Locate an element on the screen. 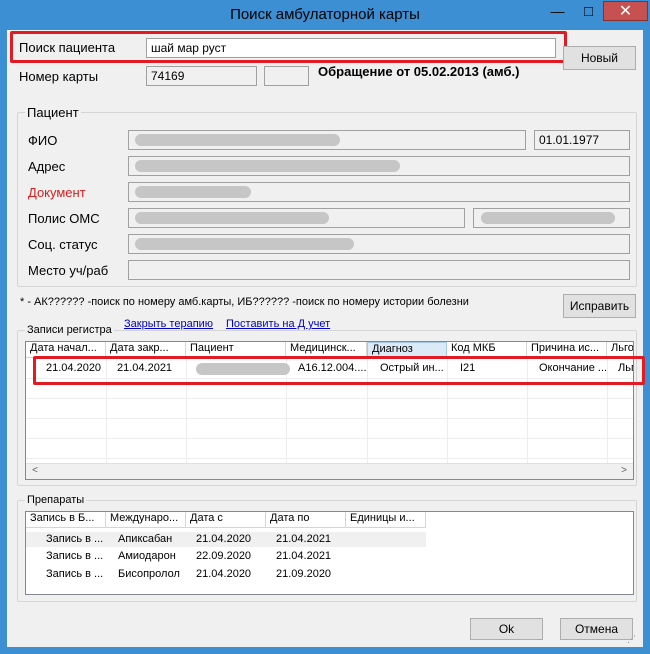  address-label: Адрес is located at coordinates (47, 166).